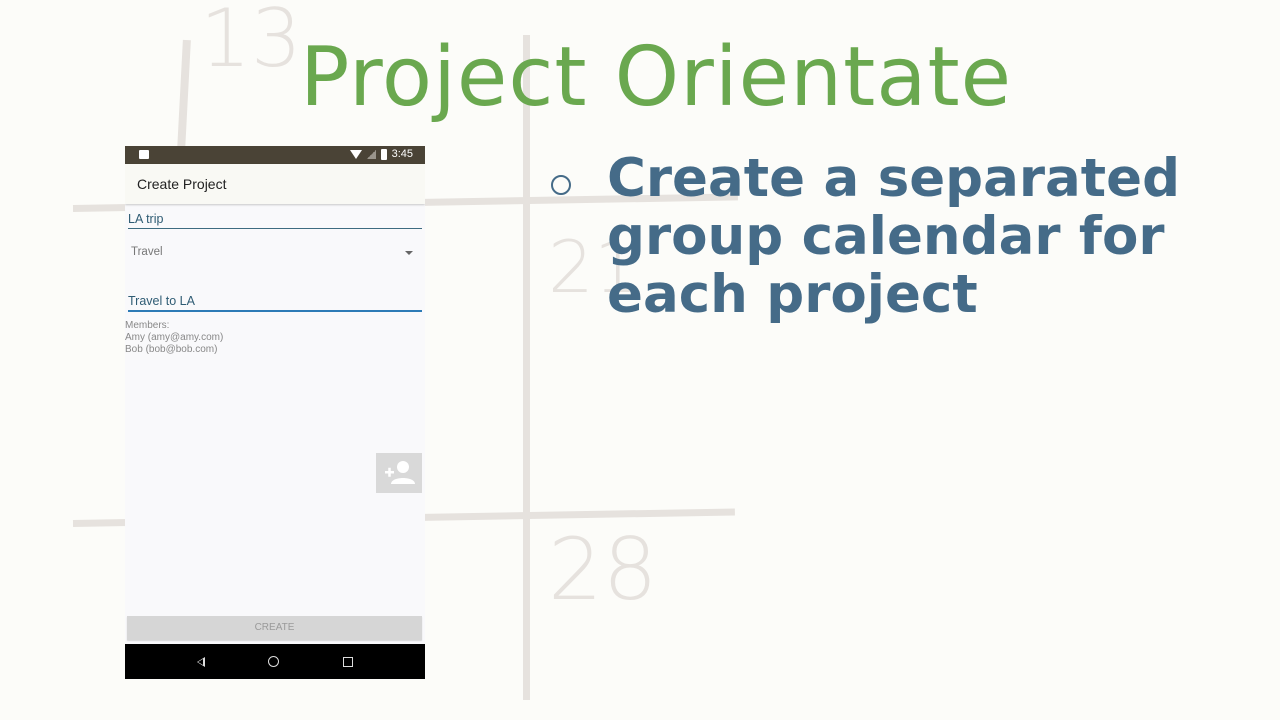 This screenshot has height=720, width=1280. I want to click on category-selected: Travel, so click(147, 252).